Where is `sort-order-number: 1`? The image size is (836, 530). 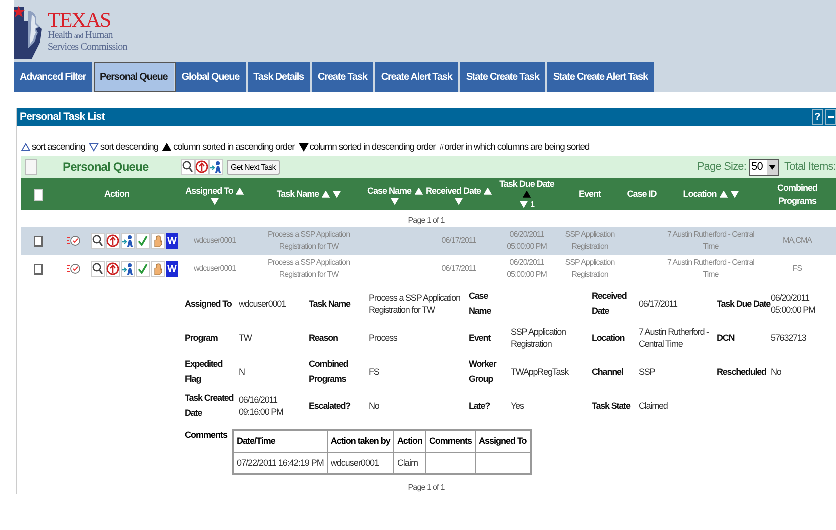
sort-order-number: 1 is located at coordinates (532, 205).